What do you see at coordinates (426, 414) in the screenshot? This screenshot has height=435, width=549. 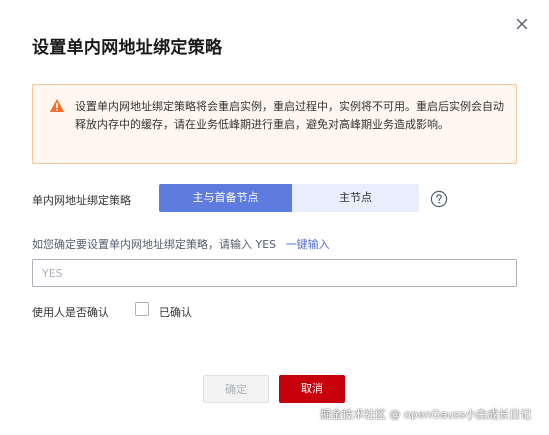 I see `watermark: 掘金技术社区 @ openGauss小白成长日记` at bounding box center [426, 414].